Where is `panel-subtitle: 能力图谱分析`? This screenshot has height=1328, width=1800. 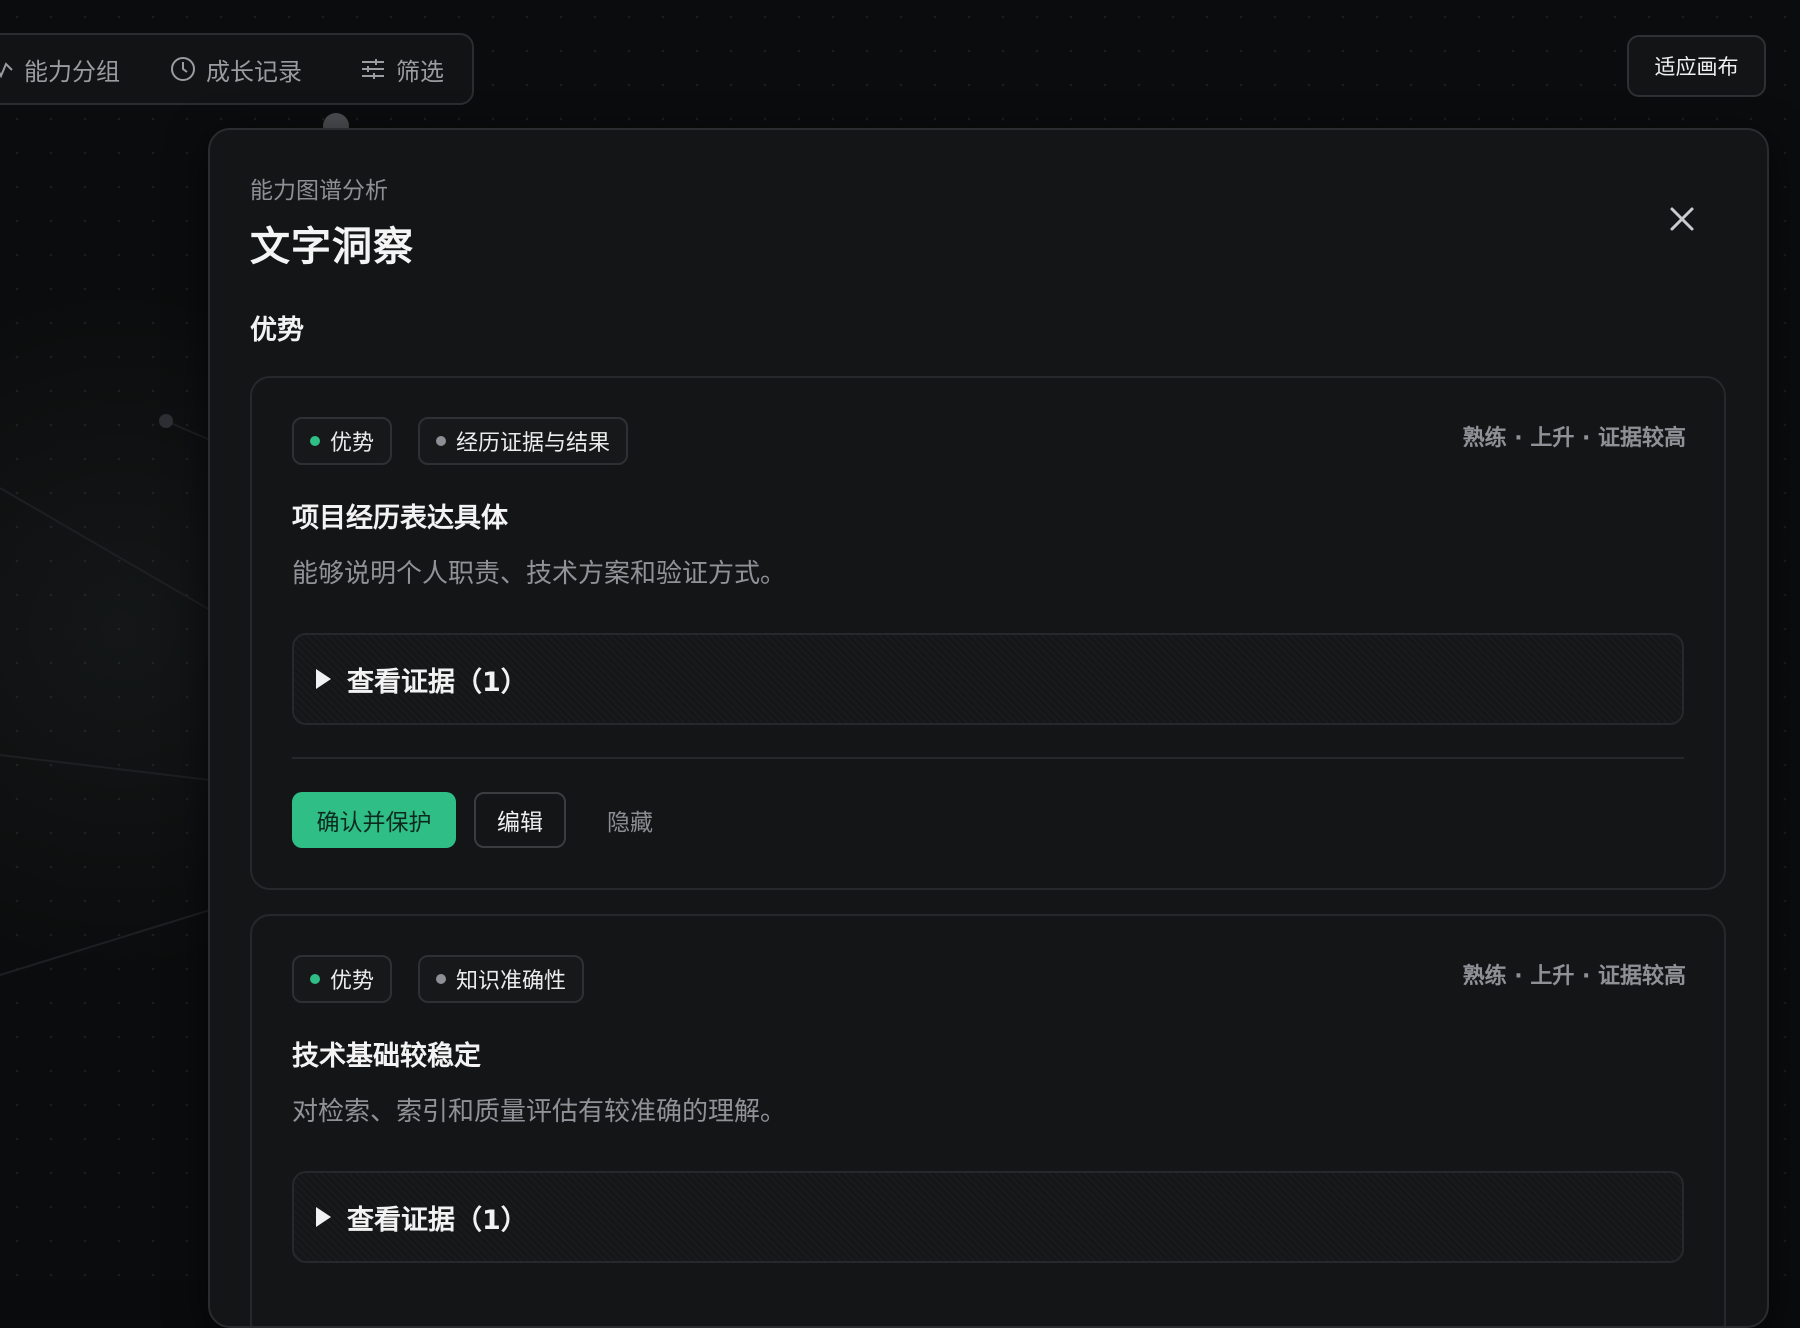 panel-subtitle: 能力图谱分析 is located at coordinates (319, 191).